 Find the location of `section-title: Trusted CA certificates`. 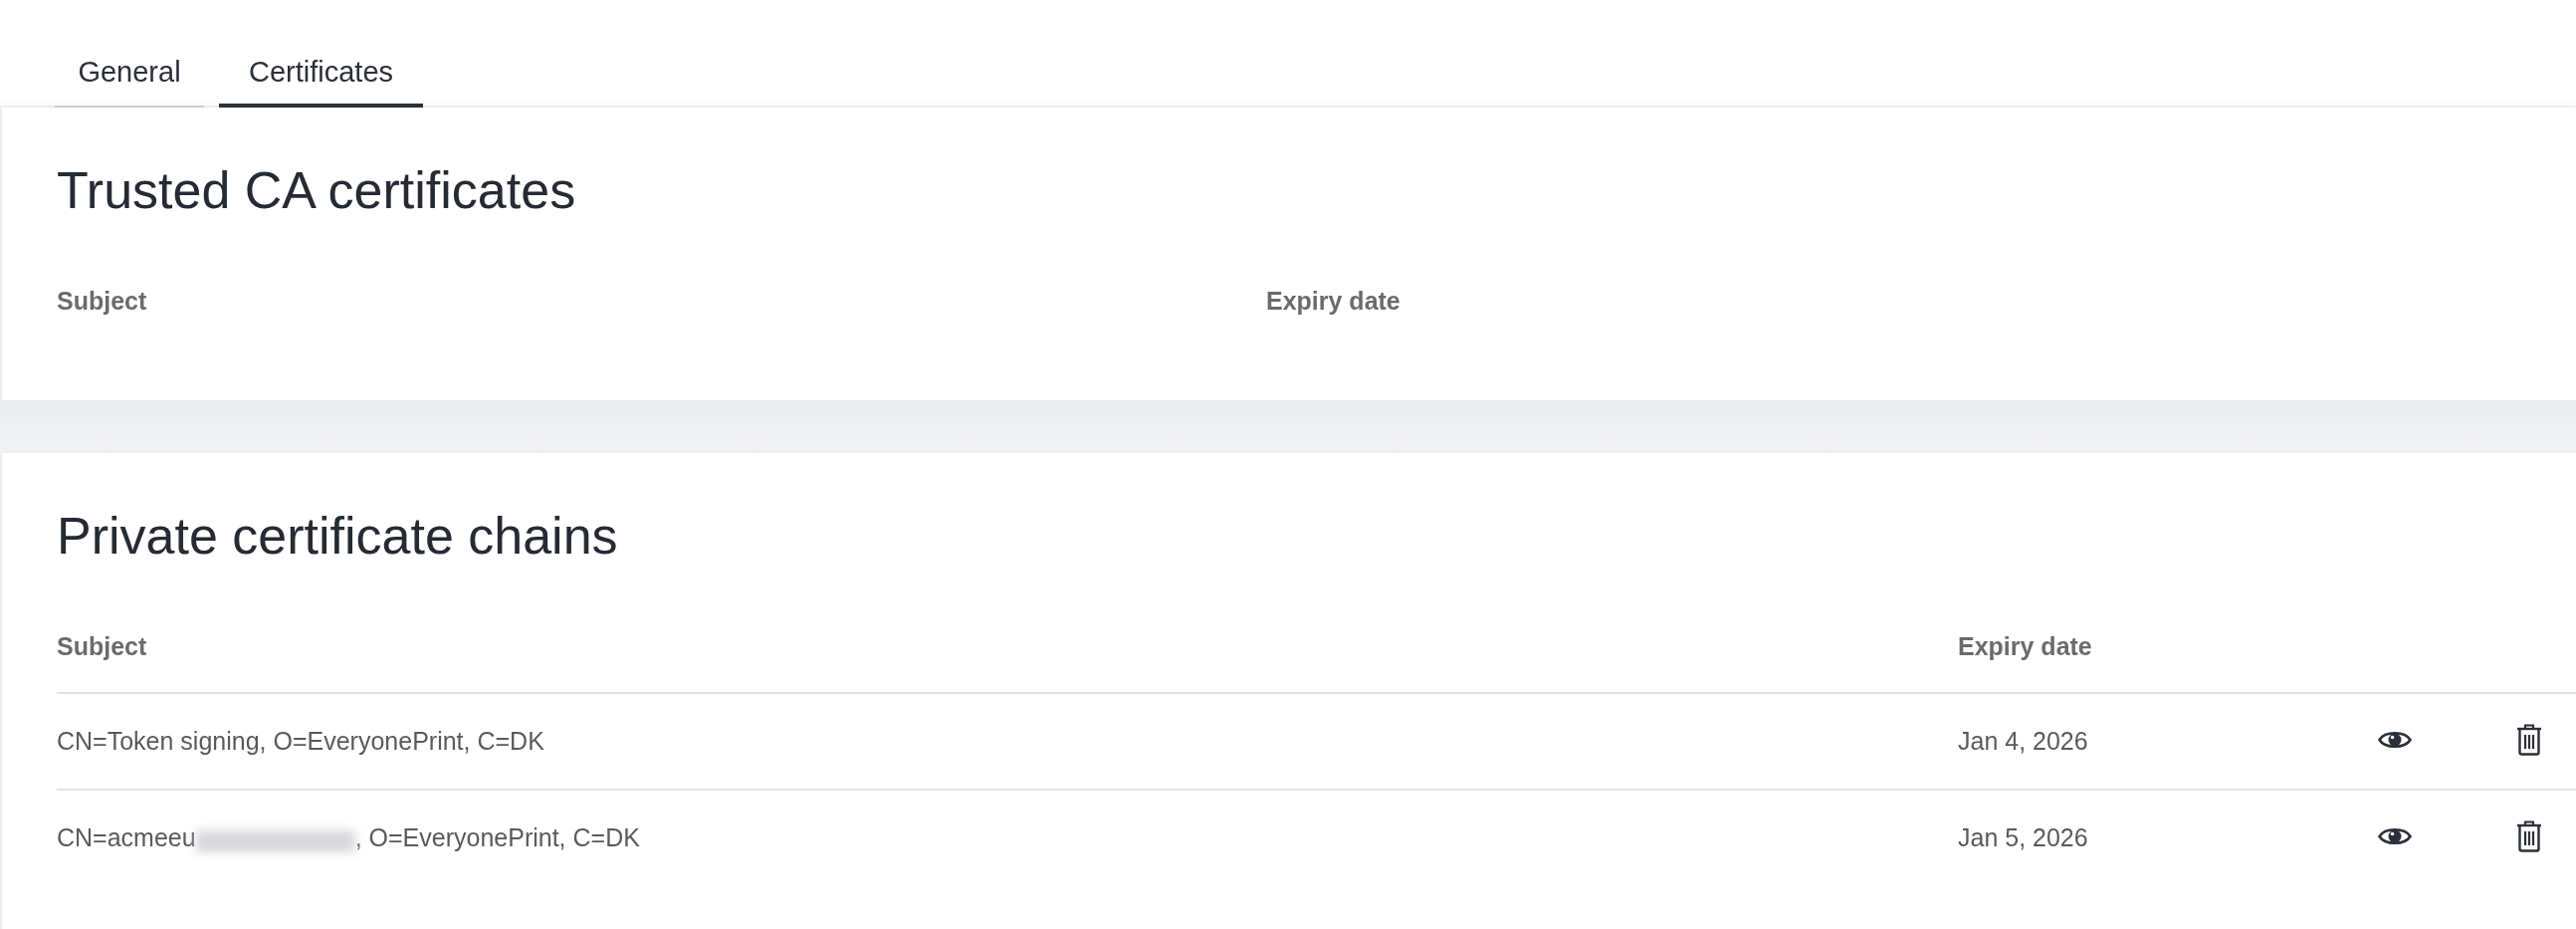

section-title: Trusted CA certificates is located at coordinates (316, 190).